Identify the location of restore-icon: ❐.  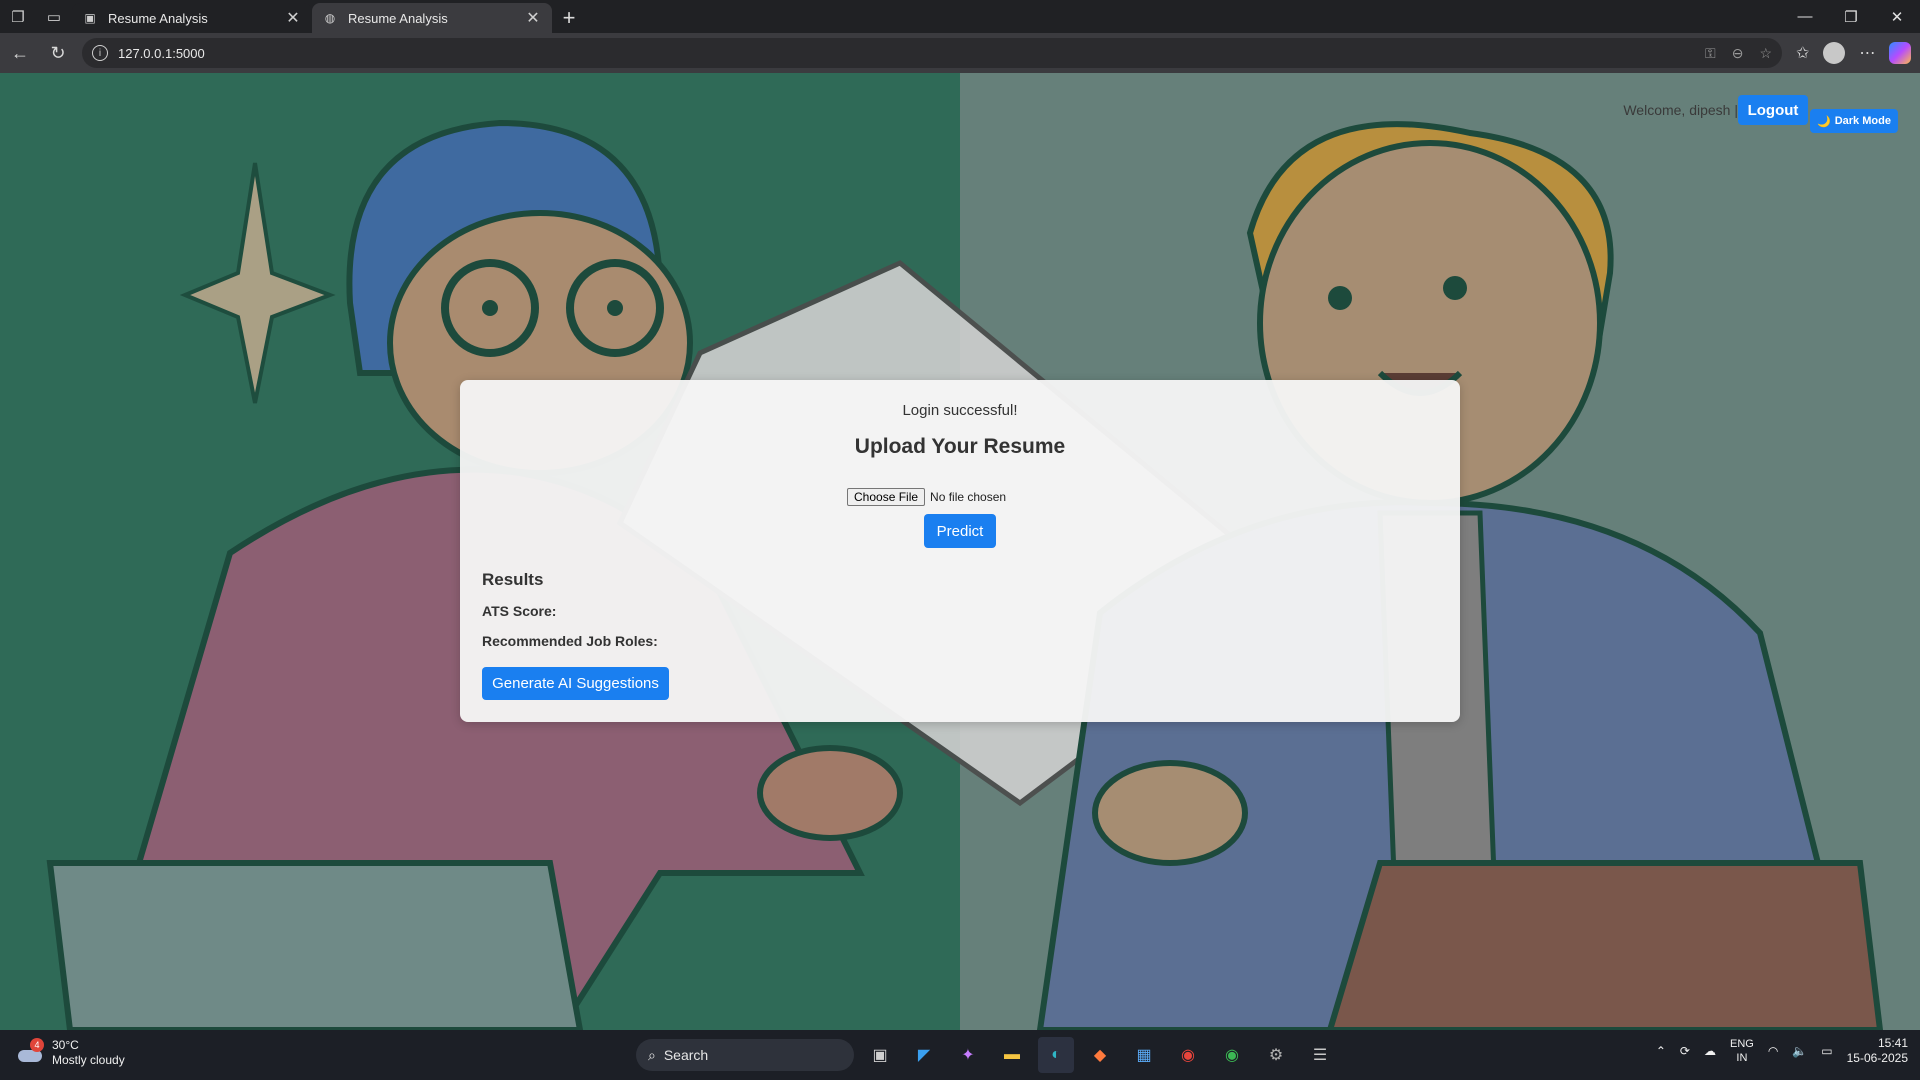
(1851, 16).